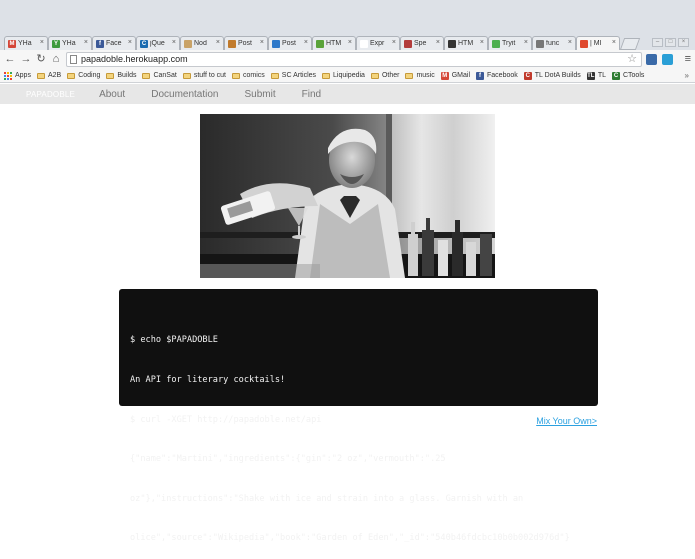 The width and height of the screenshot is (695, 559). What do you see at coordinates (174, 340) in the screenshot?
I see `code-line: $ echo $PAPADOBLE` at bounding box center [174, 340].